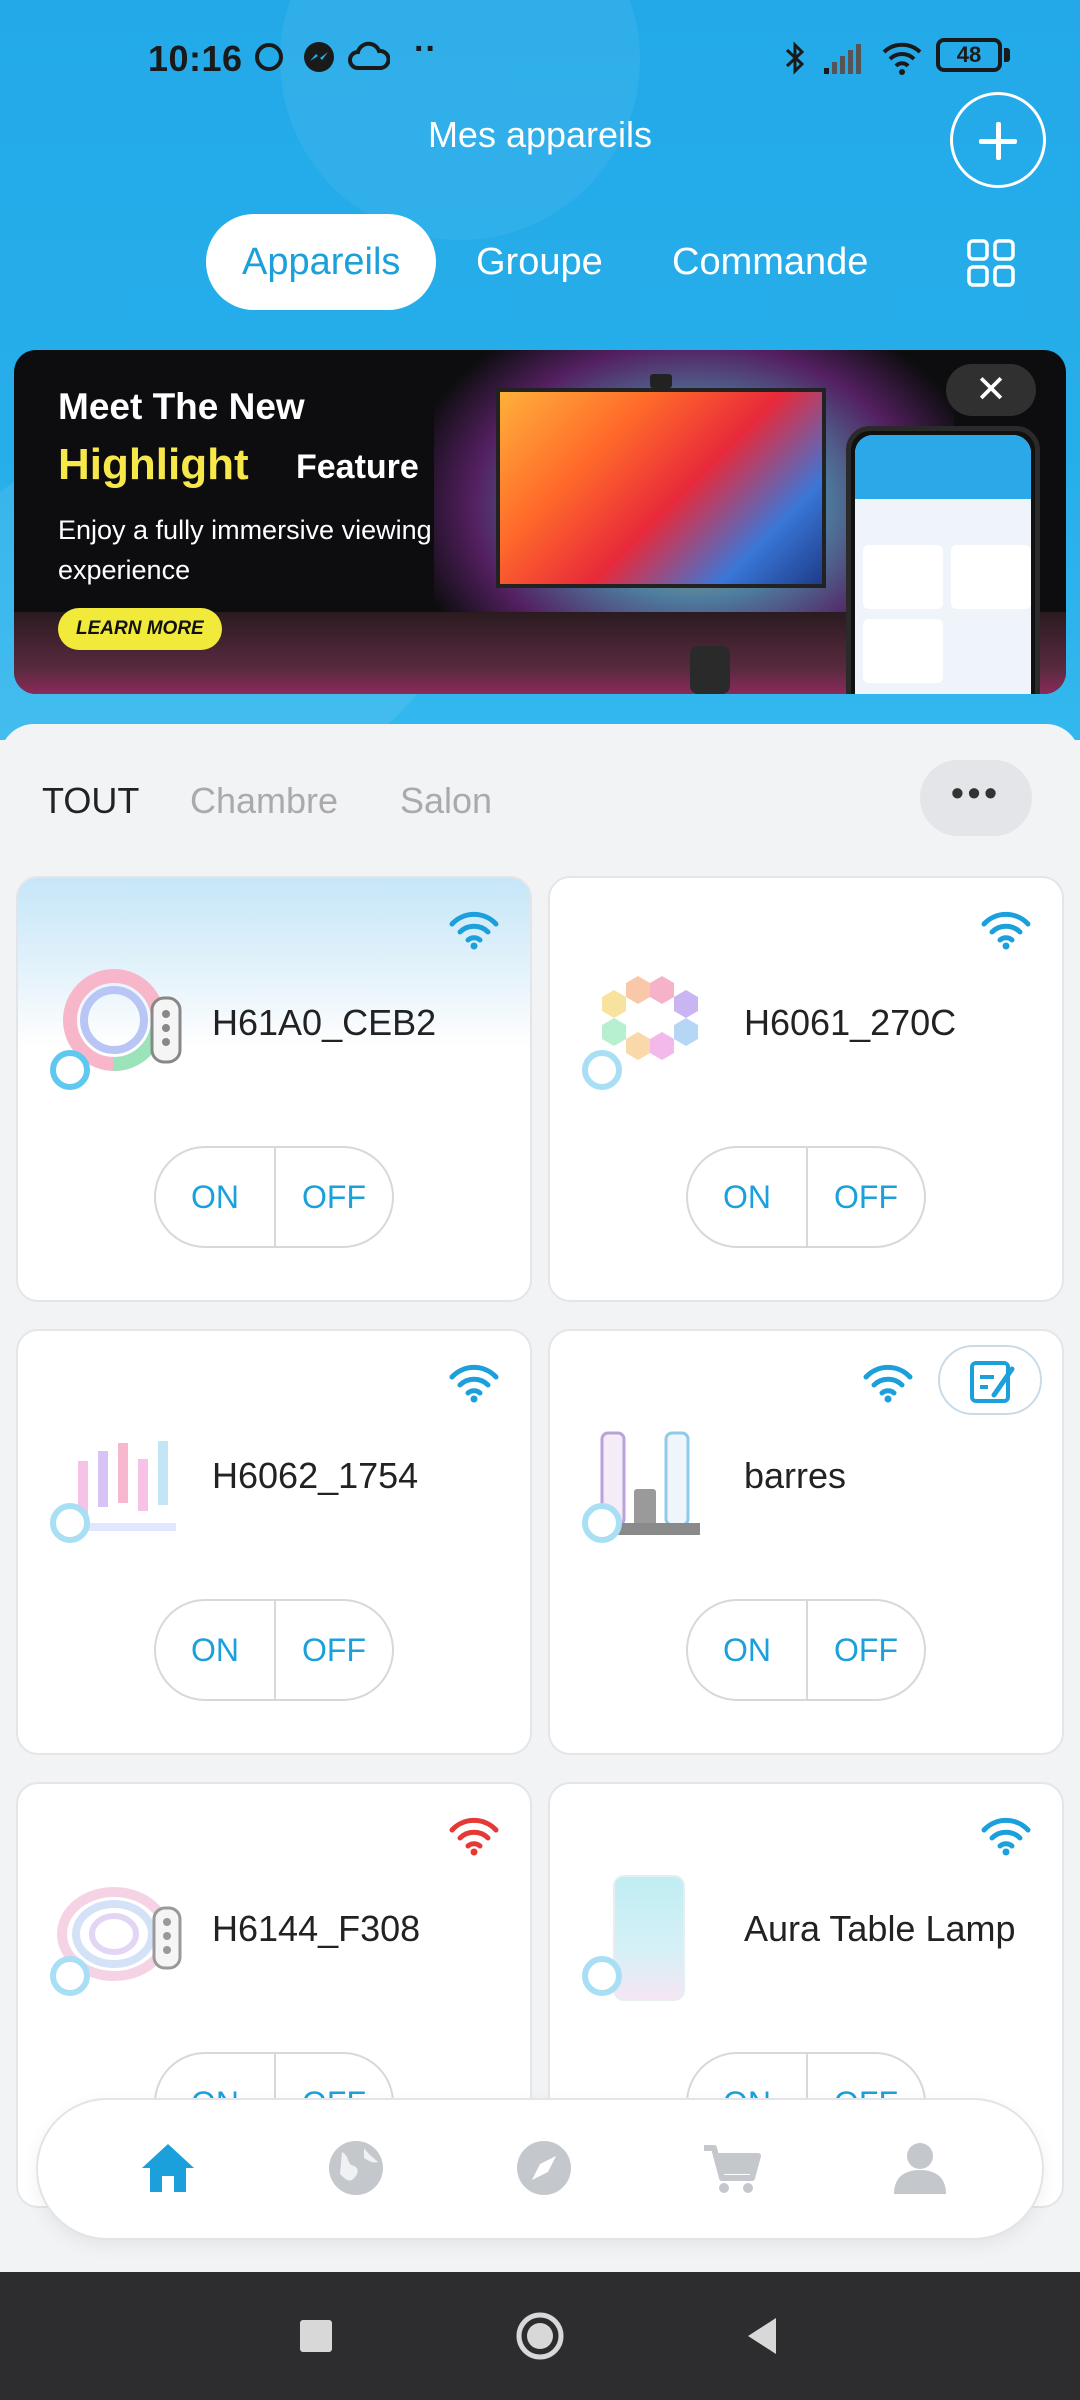 This screenshot has width=1080, height=2400. Describe the element at coordinates (369, 55) in the screenshot. I see `cloud-icon` at that location.